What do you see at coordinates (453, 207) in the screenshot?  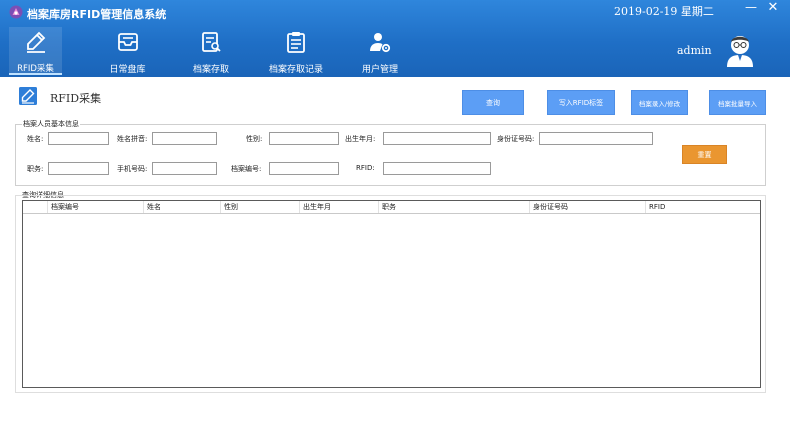 I see `column-header: 职务` at bounding box center [453, 207].